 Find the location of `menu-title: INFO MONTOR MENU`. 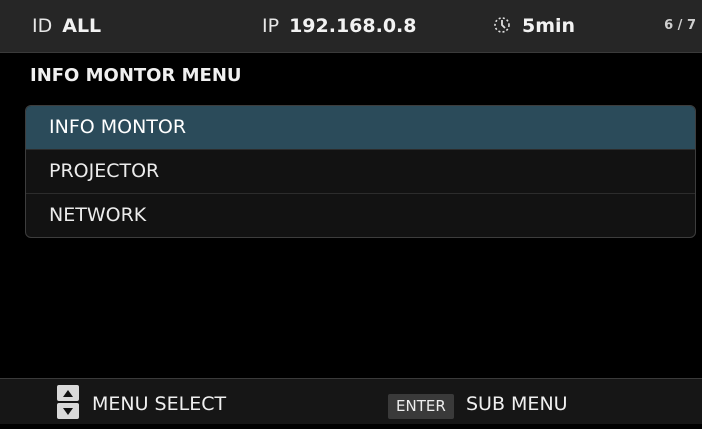

menu-title: INFO MONTOR MENU is located at coordinates (136, 75).